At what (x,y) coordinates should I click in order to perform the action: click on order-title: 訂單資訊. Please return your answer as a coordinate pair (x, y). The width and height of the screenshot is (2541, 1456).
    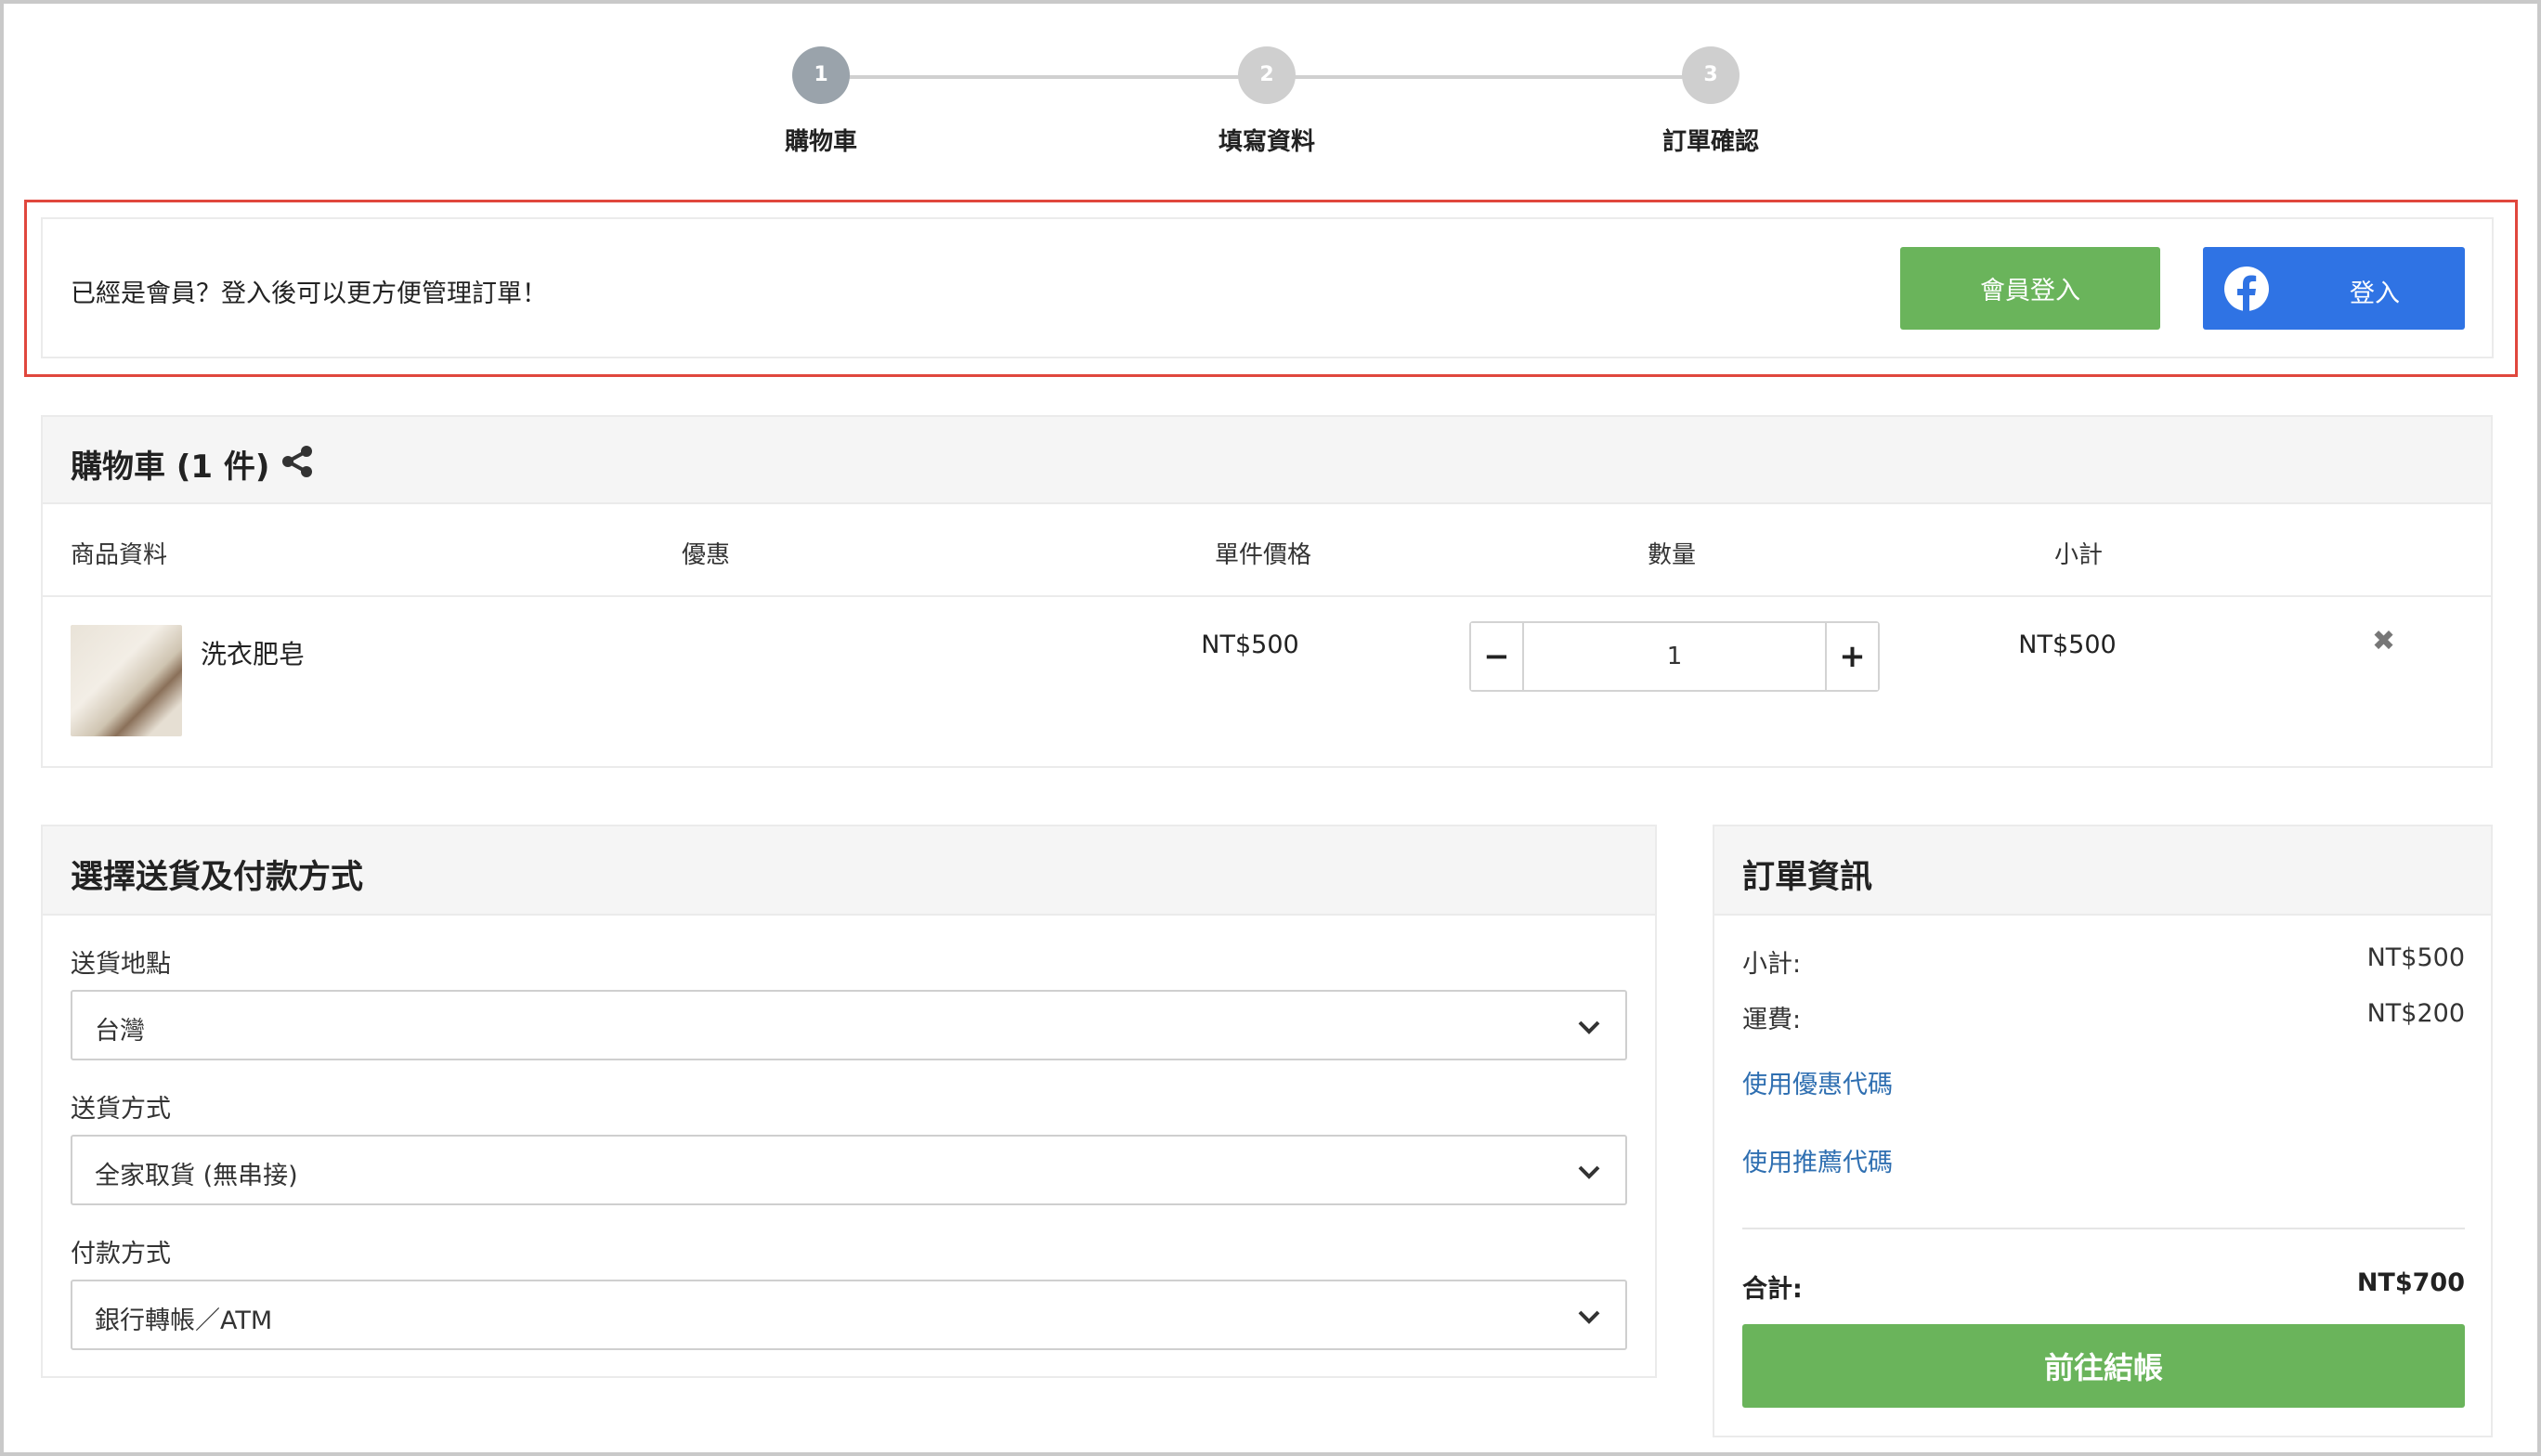
    Looking at the image, I should click on (1807, 877).